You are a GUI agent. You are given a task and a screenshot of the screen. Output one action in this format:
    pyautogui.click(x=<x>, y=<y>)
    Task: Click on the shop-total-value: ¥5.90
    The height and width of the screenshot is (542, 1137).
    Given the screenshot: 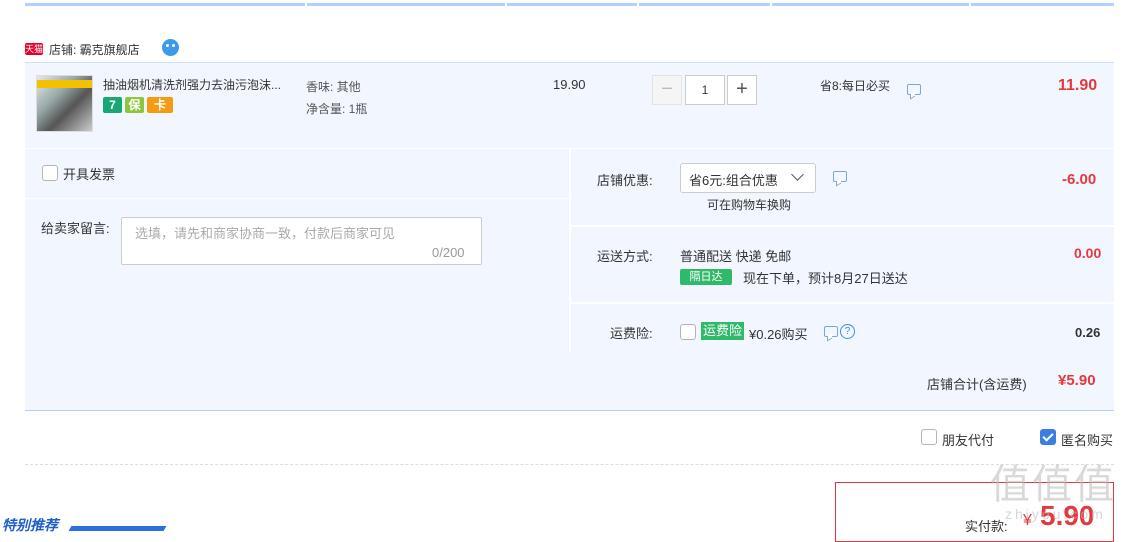 What is the action you would take?
    pyautogui.click(x=1077, y=380)
    